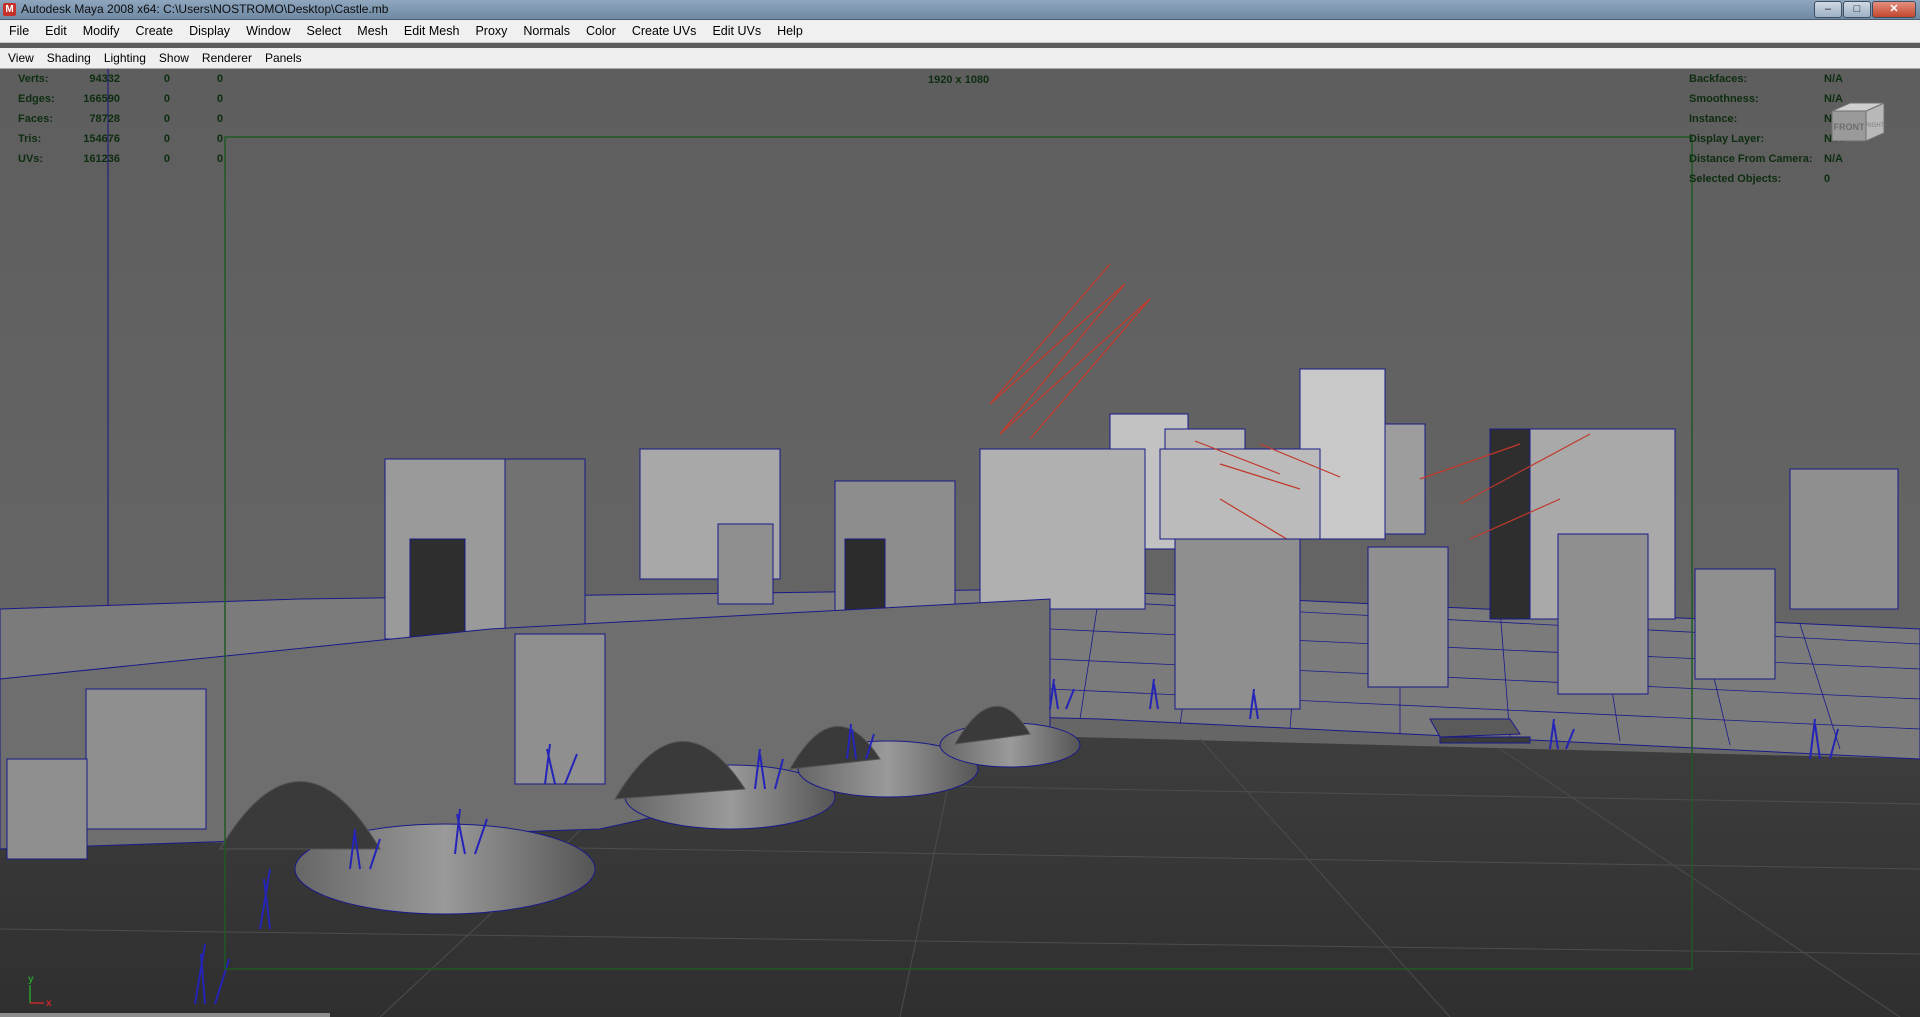 The image size is (1920, 1017). Describe the element at coordinates (1727, 139) in the screenshot. I see `hud-label: Display Layer:` at that location.